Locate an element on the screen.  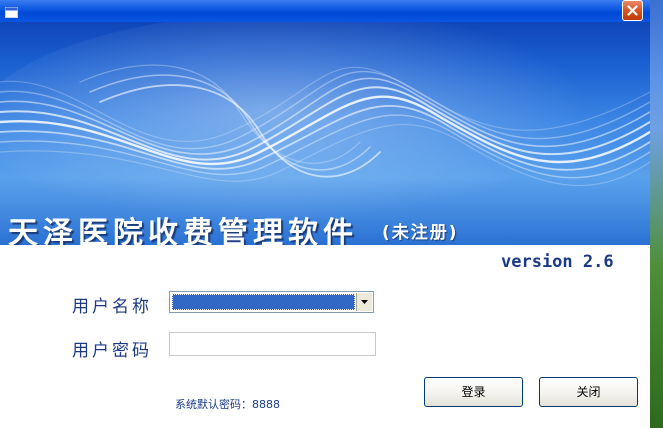
title-bar is located at coordinates (325, 11).